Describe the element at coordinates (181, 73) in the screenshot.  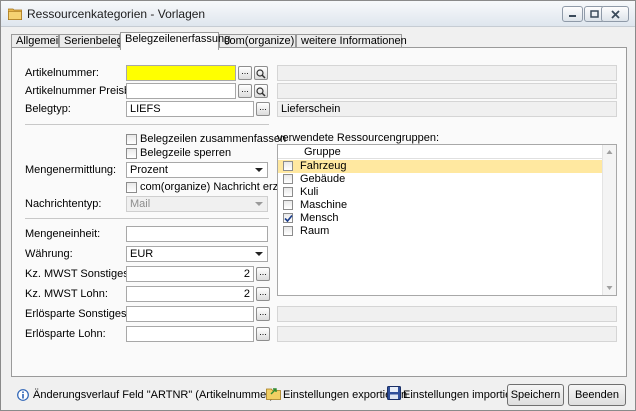
I see `artikelnummer-input` at that location.